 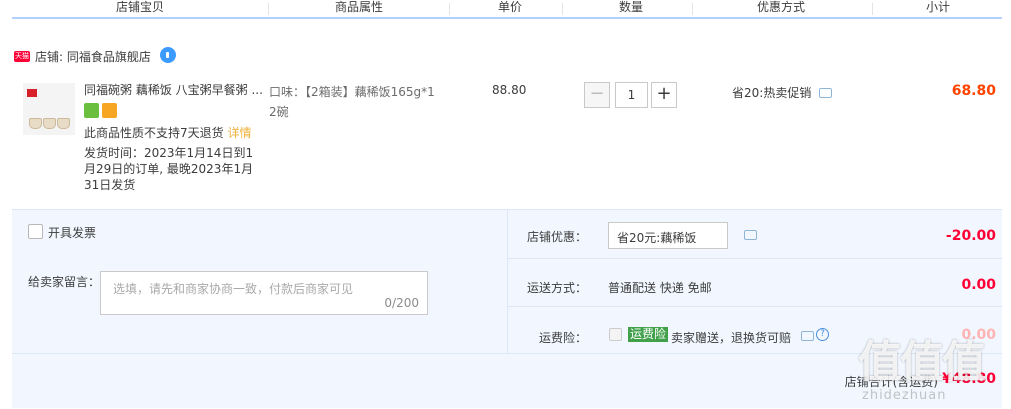 What do you see at coordinates (648, 334) in the screenshot?
I see `insurance-tag: 运费险` at bounding box center [648, 334].